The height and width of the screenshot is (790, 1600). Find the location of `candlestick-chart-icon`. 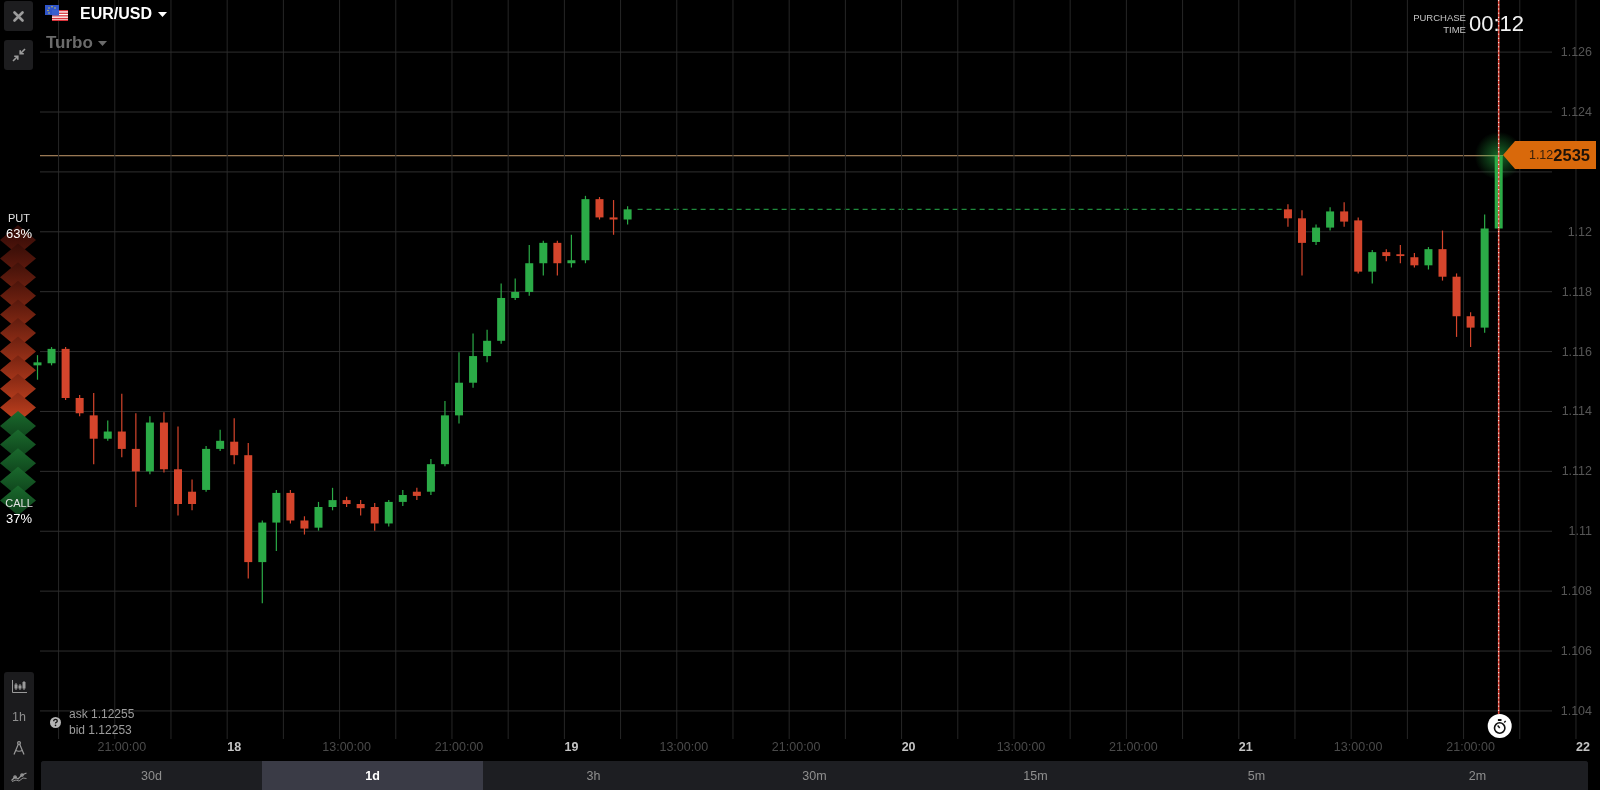

candlestick-chart-icon is located at coordinates (19, 687).